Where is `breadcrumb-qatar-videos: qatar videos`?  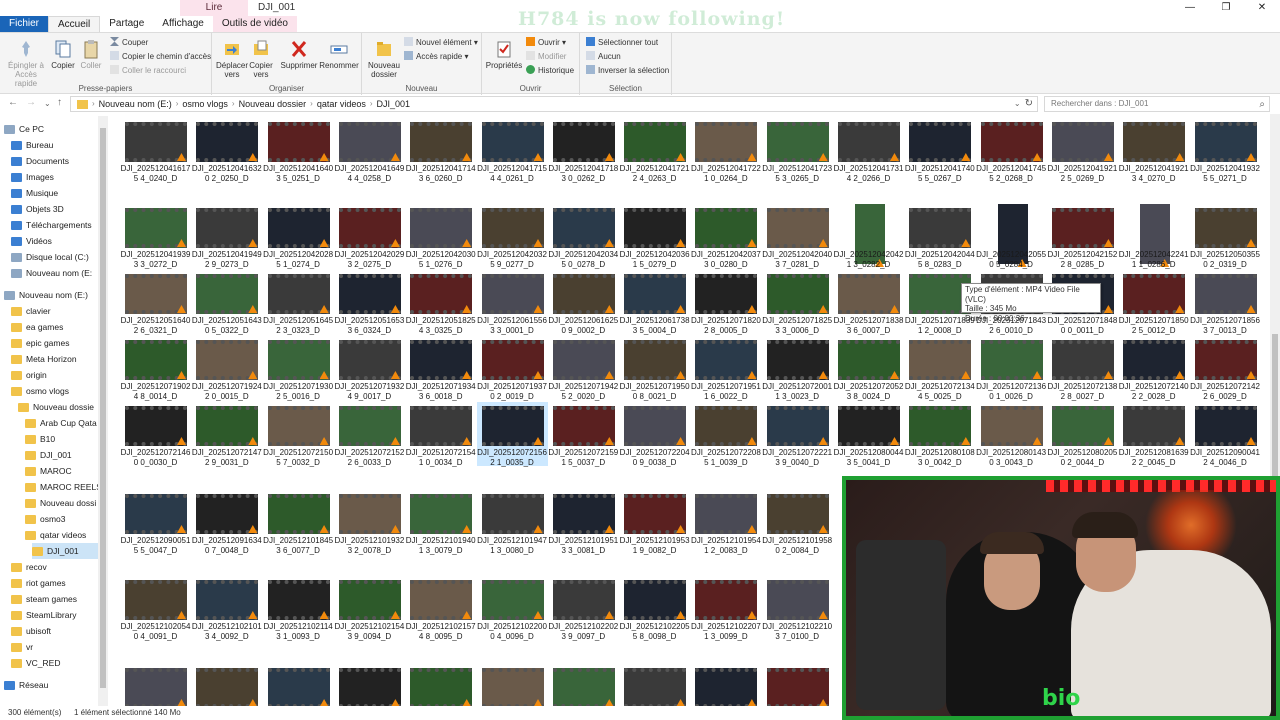 breadcrumb-qatar-videos: qatar videos is located at coordinates (341, 104).